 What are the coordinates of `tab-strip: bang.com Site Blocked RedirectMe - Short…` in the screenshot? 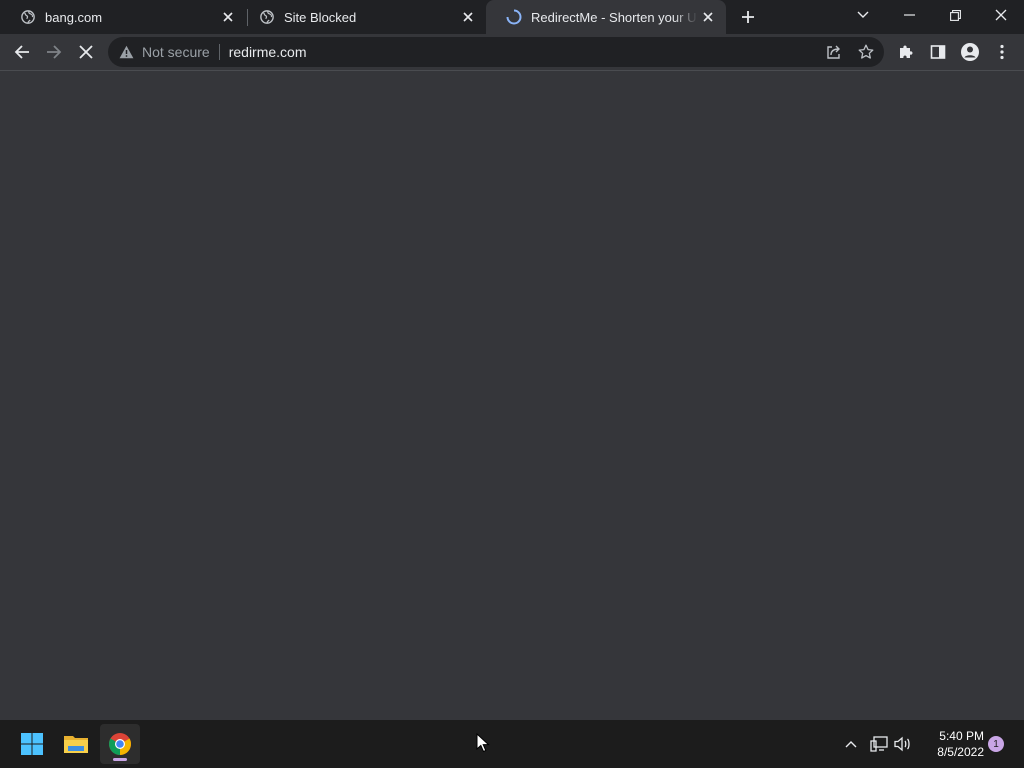 It's located at (512, 17).